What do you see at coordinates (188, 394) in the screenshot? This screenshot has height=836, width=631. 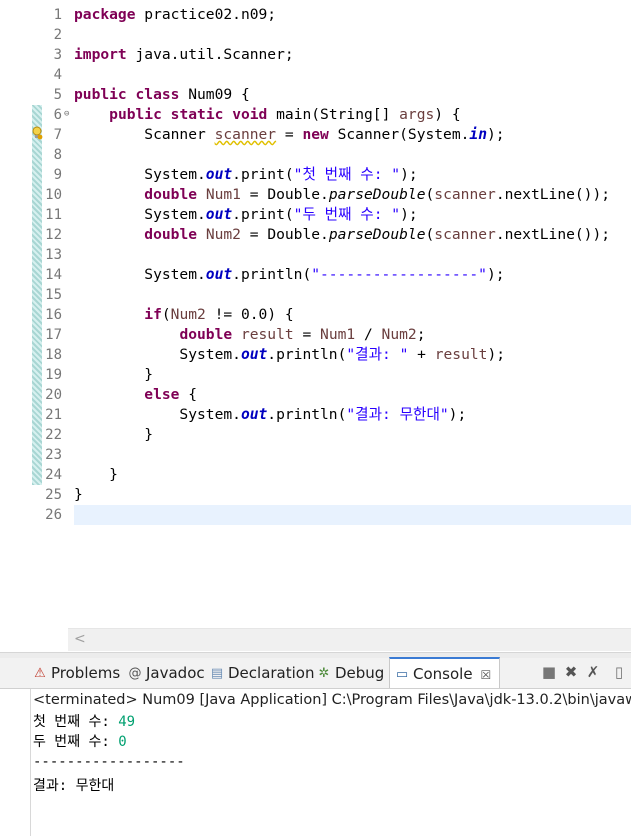 I see `code-token: {` at bounding box center [188, 394].